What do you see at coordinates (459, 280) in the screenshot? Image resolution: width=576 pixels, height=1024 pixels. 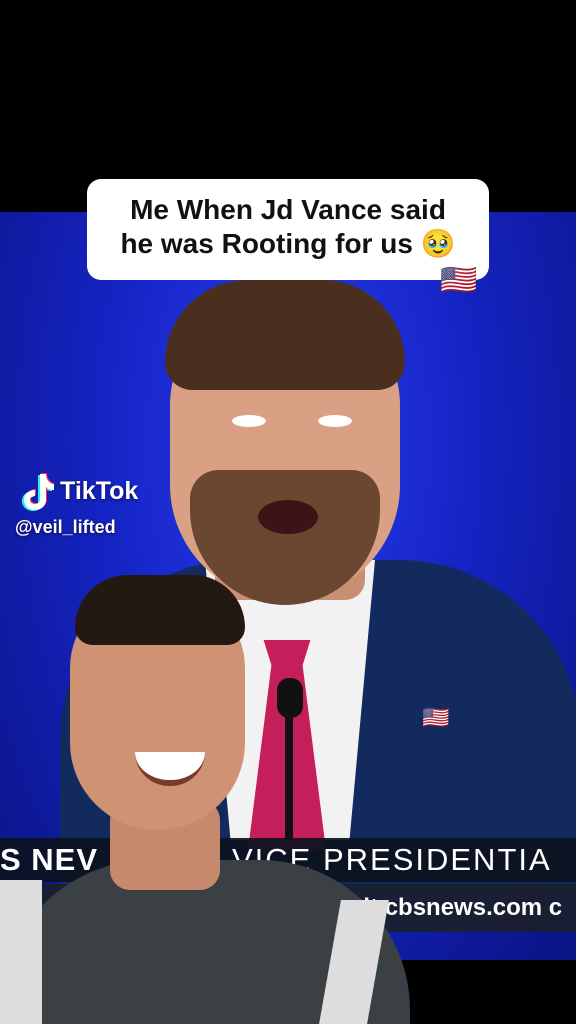 I see `us-flag-icon: 🇺🇸` at bounding box center [459, 280].